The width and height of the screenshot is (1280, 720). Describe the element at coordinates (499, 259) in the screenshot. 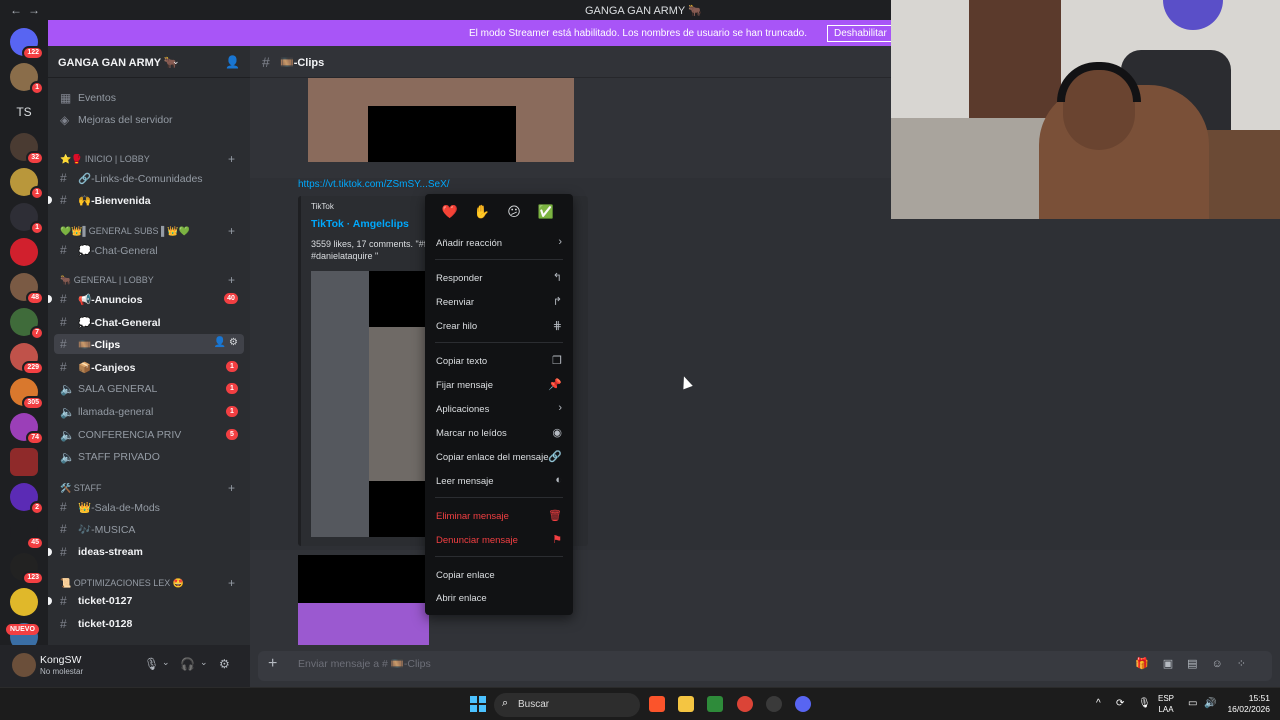

I see `menu-separator` at that location.